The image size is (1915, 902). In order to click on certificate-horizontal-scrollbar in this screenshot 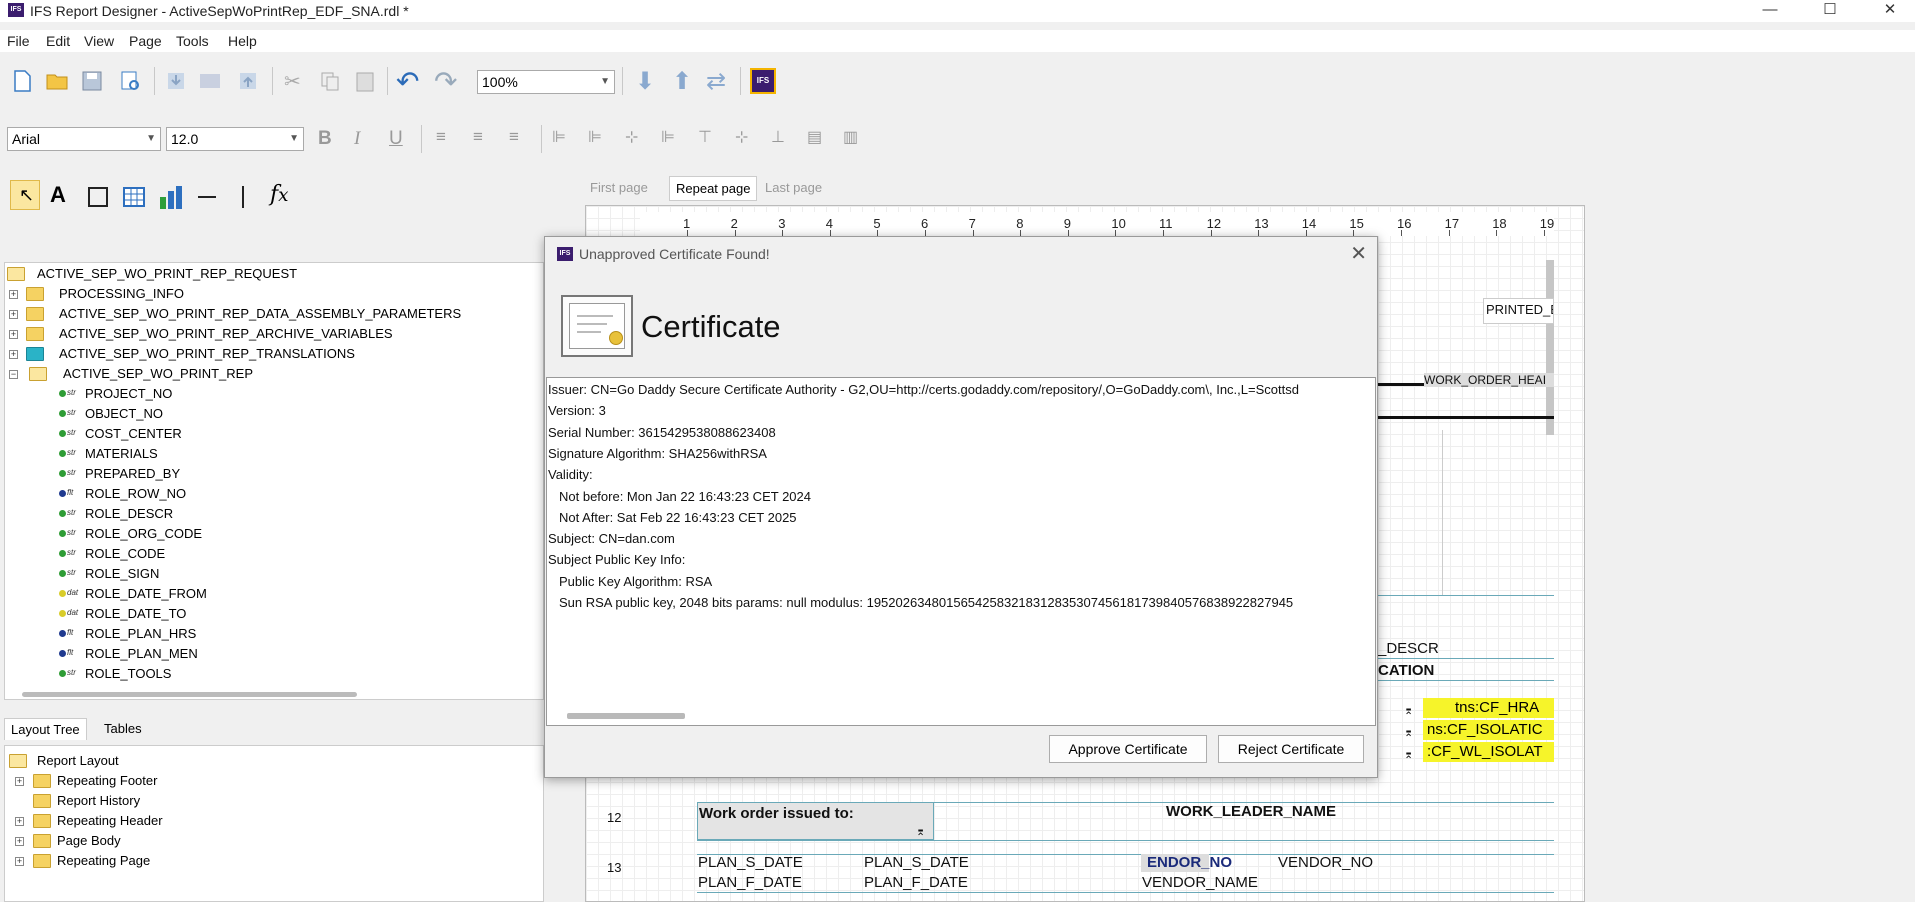, I will do `click(626, 716)`.